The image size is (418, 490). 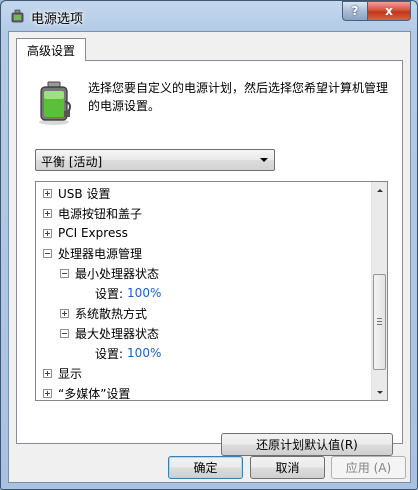 What do you see at coordinates (264, 160) in the screenshot?
I see `chevron-down-icon` at bounding box center [264, 160].